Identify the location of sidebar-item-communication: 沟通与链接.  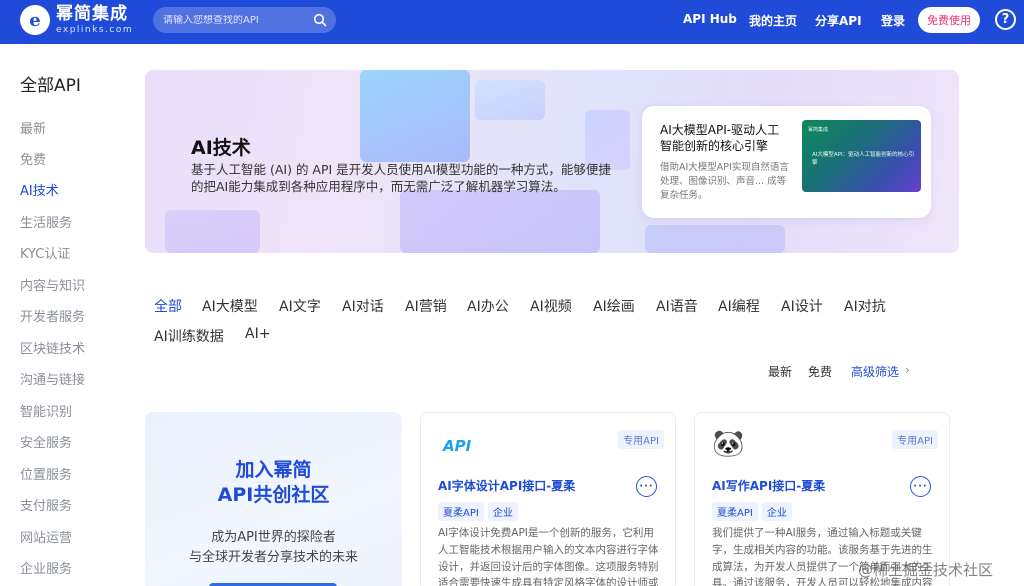
(52, 378).